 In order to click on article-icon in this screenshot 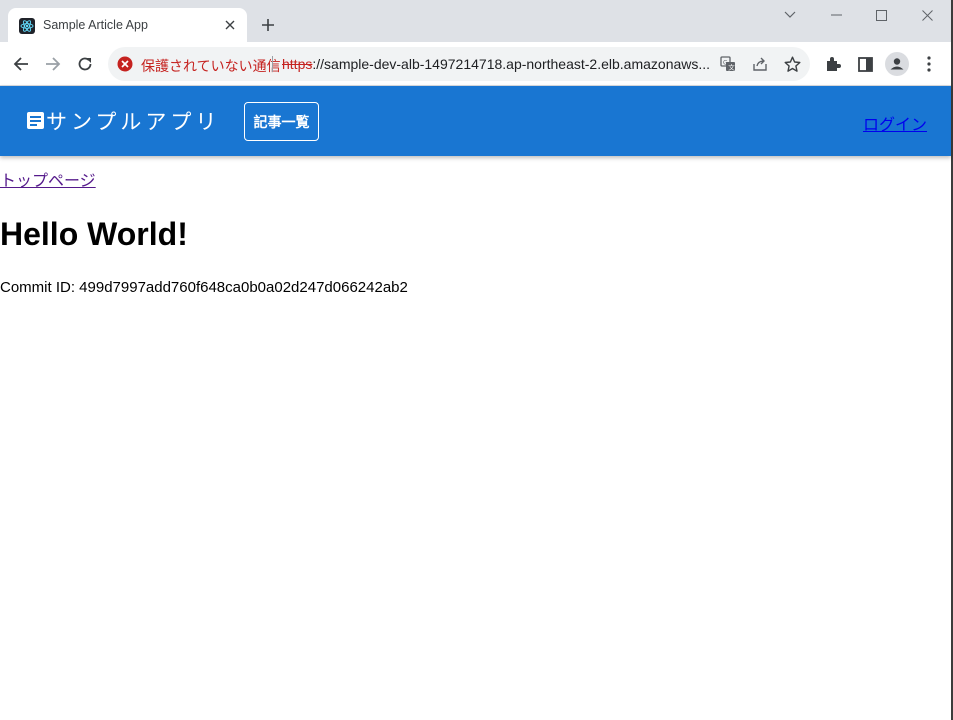, I will do `click(36, 121)`.